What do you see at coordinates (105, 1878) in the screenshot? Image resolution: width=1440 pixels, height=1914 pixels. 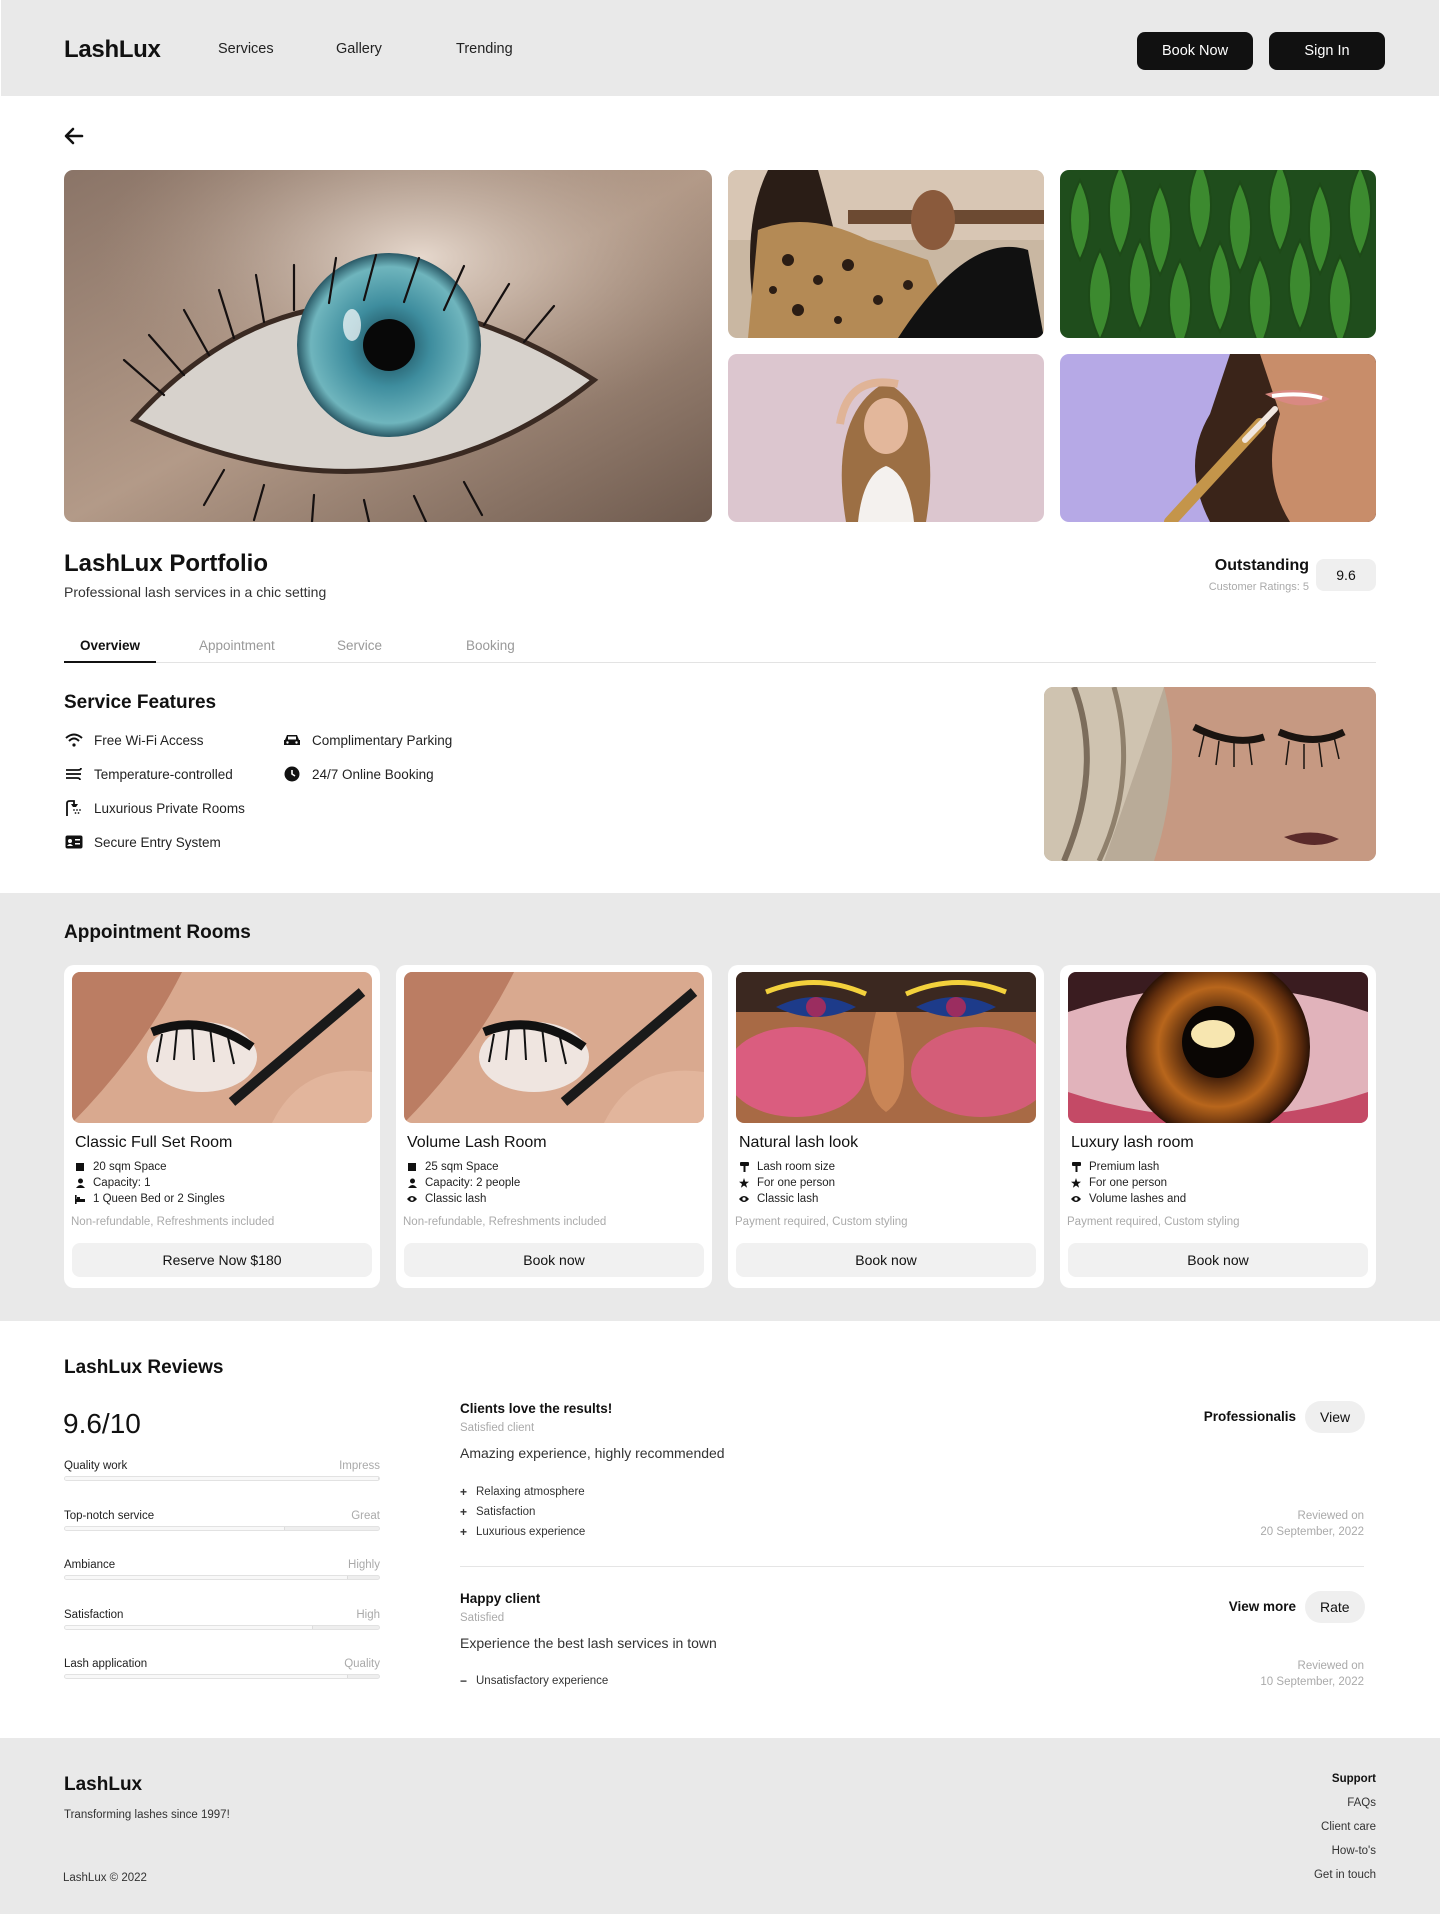 I see `footer-copyright: LashLux © 2022` at bounding box center [105, 1878].